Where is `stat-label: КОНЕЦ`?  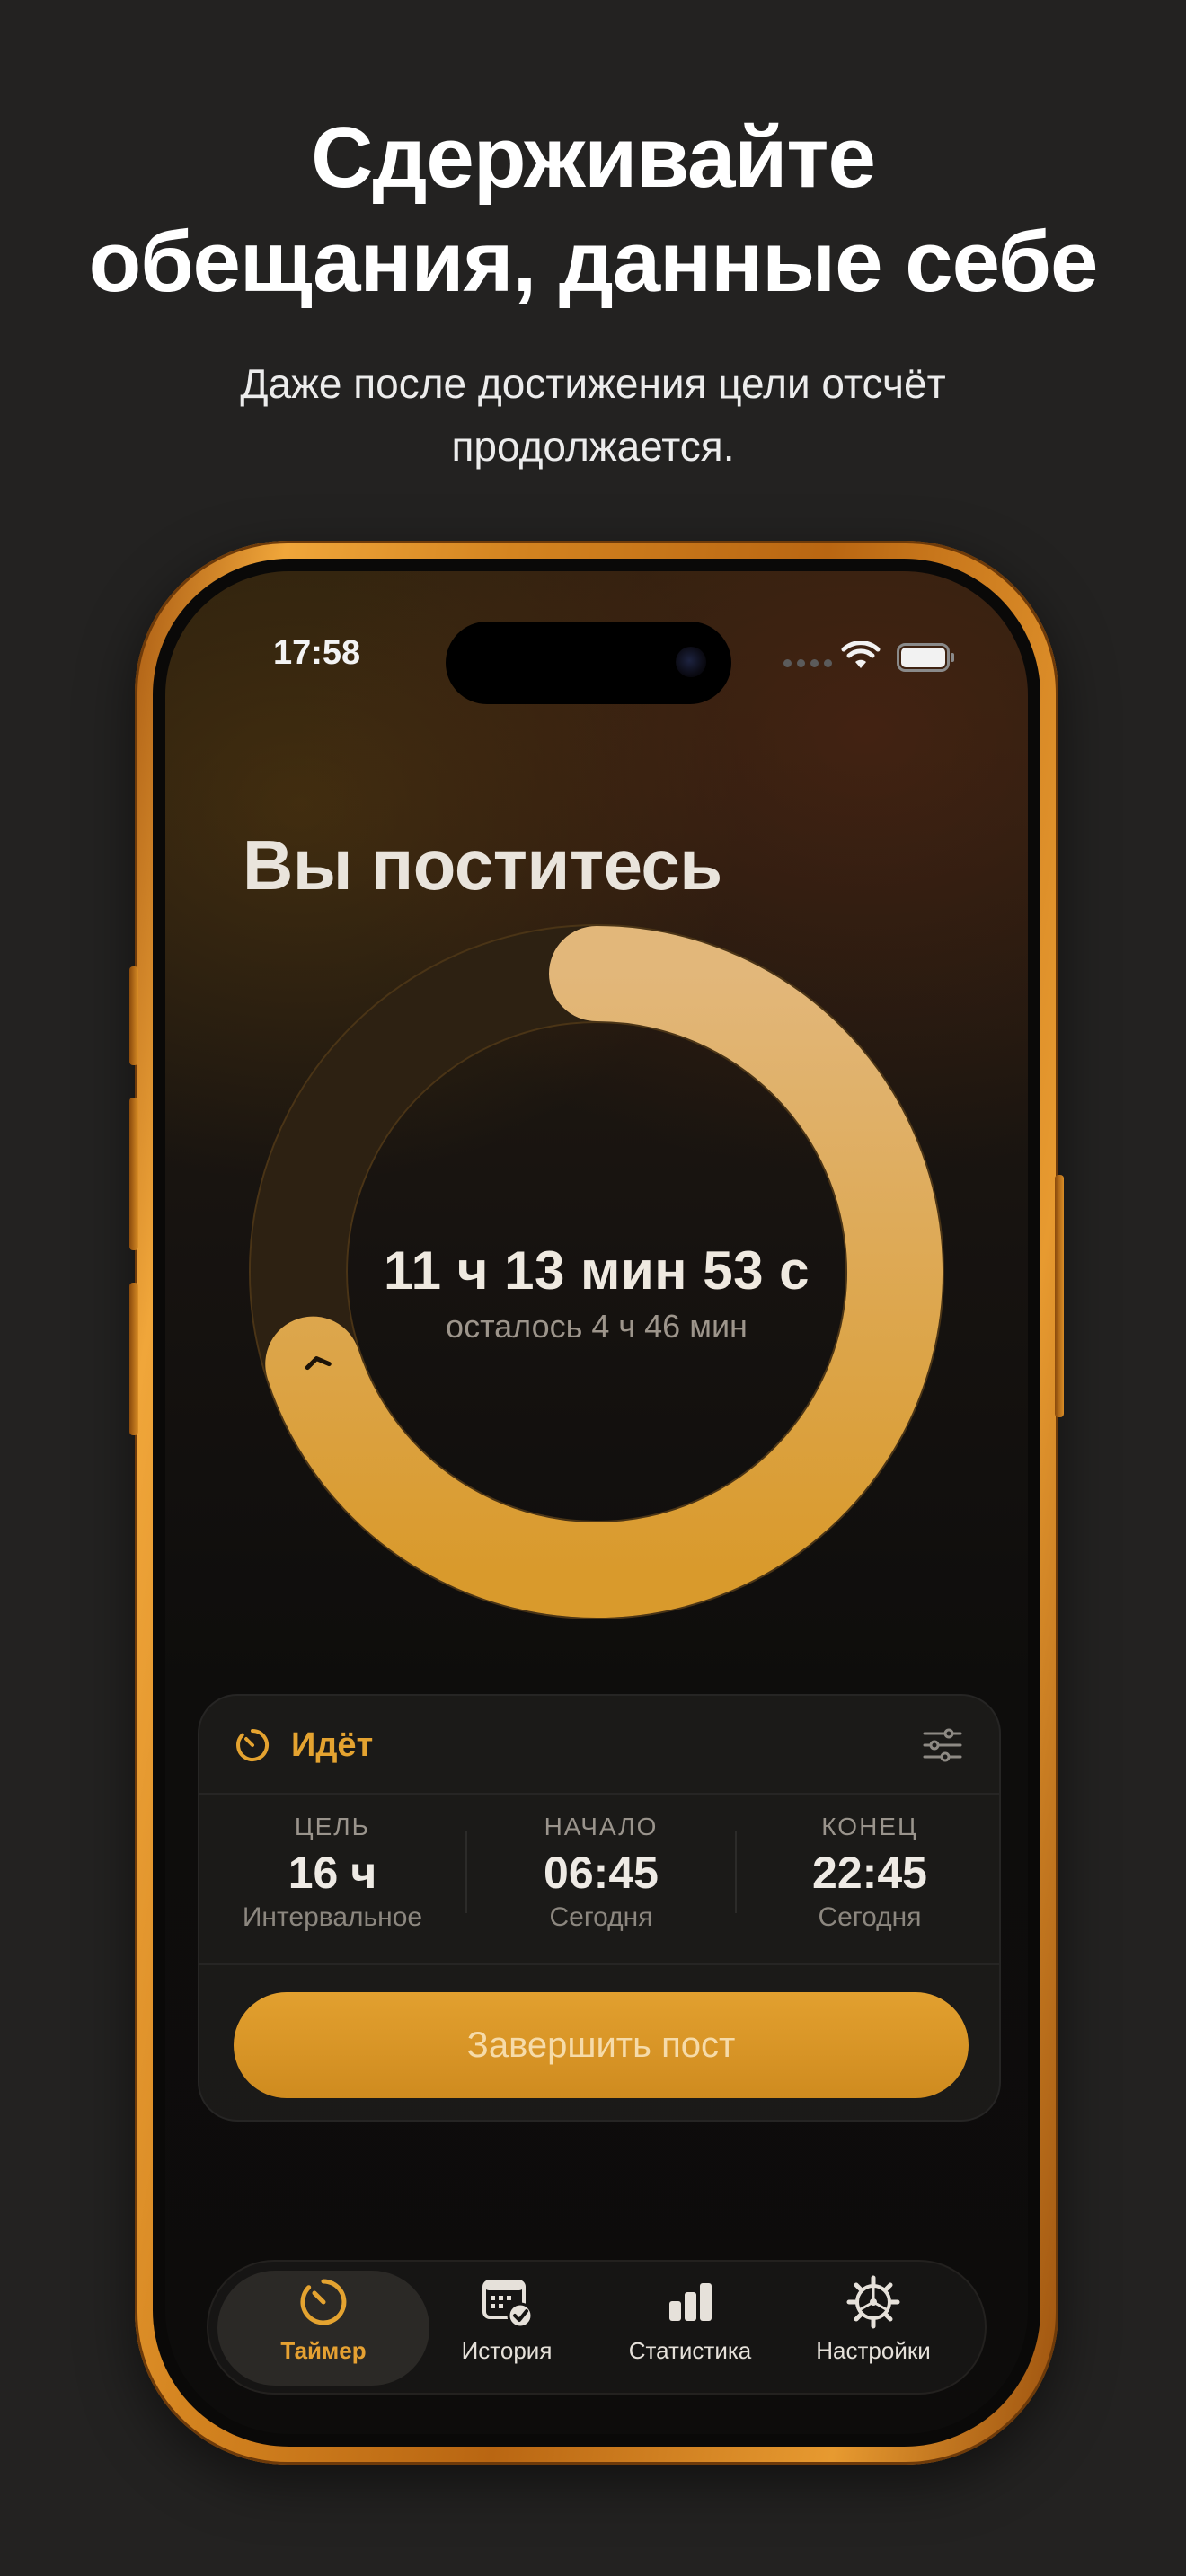
stat-label: КОНЕЦ is located at coordinates (869, 1826).